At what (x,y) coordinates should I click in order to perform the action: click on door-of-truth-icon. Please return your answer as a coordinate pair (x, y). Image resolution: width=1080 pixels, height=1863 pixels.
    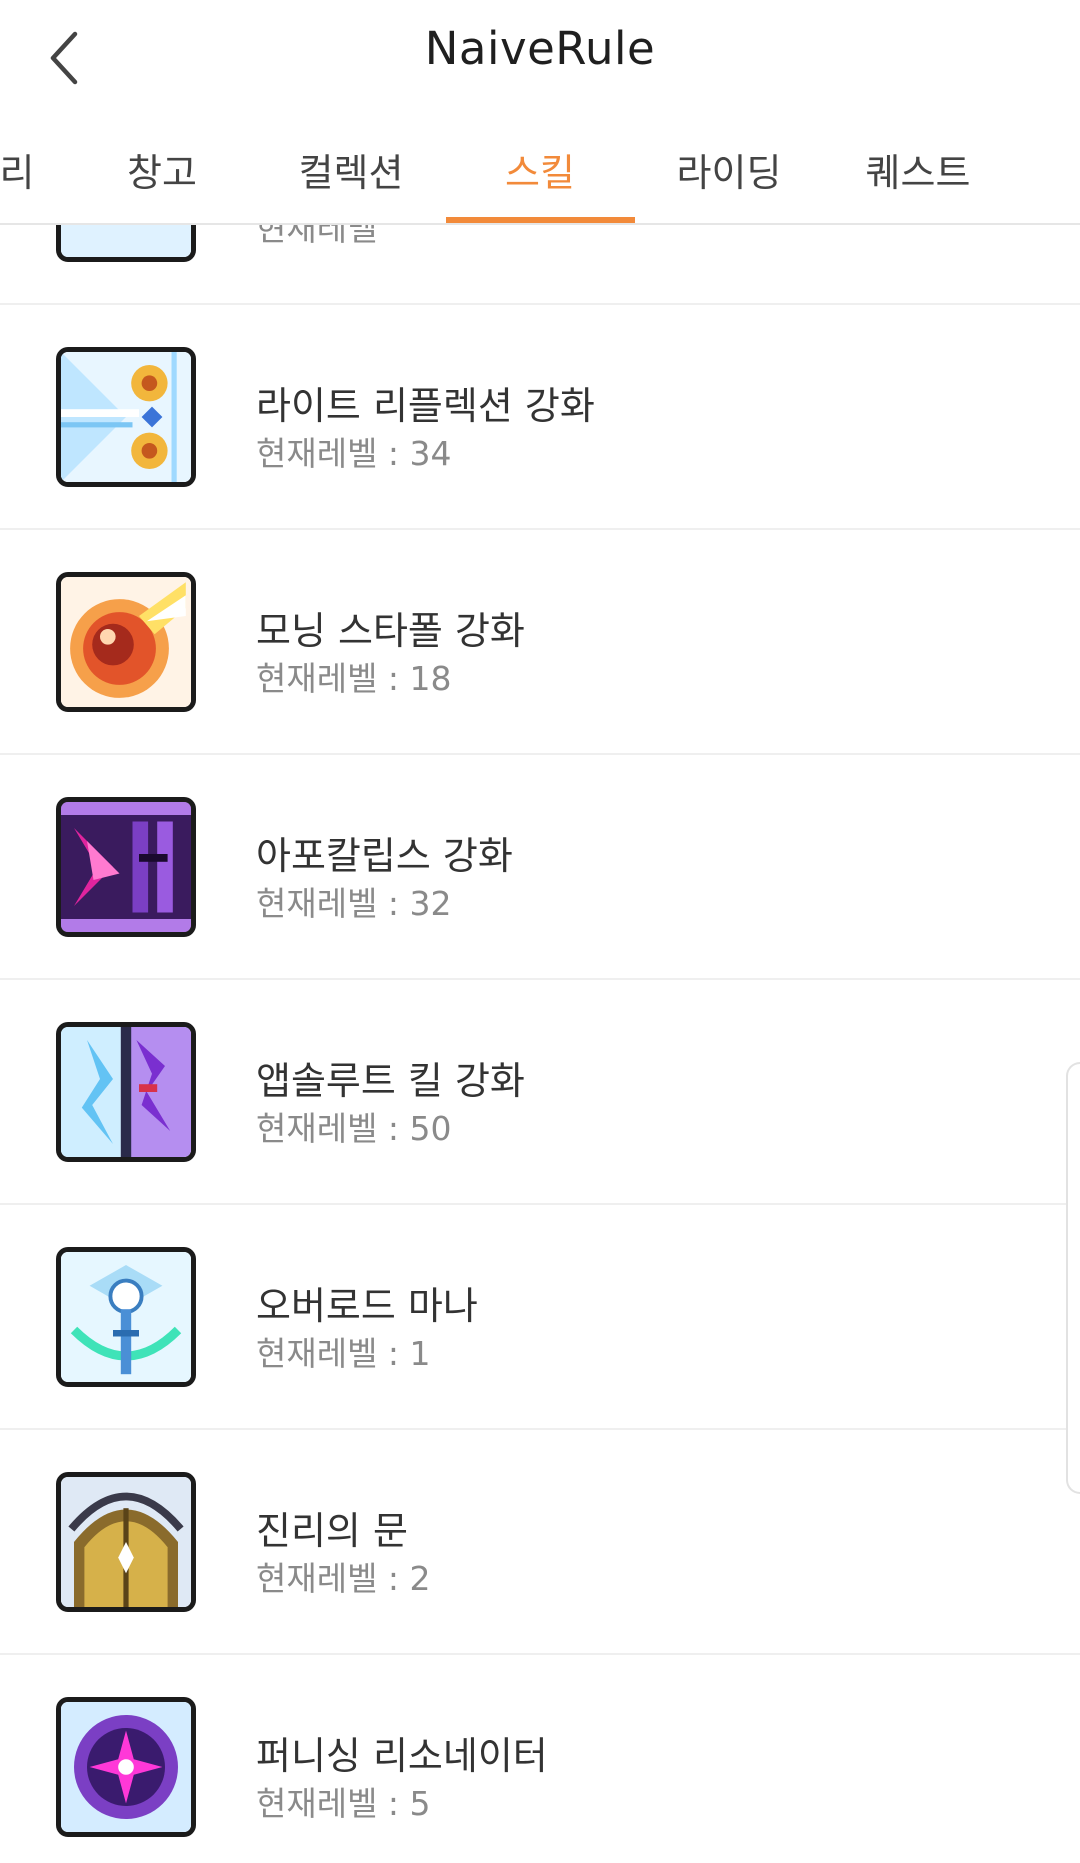
    Looking at the image, I should click on (126, 1542).